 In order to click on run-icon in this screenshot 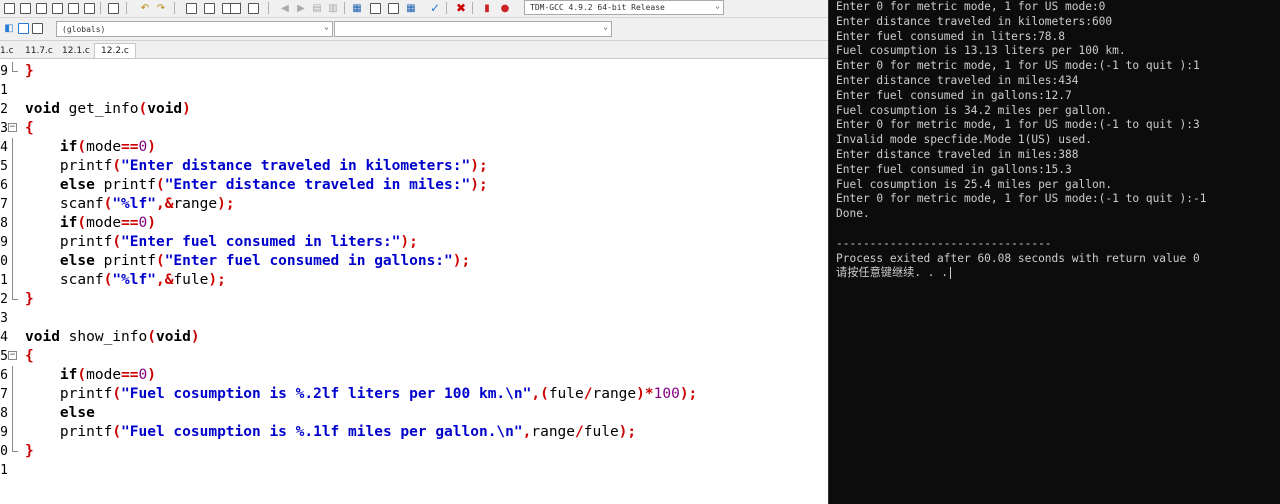, I will do `click(375, 8)`.